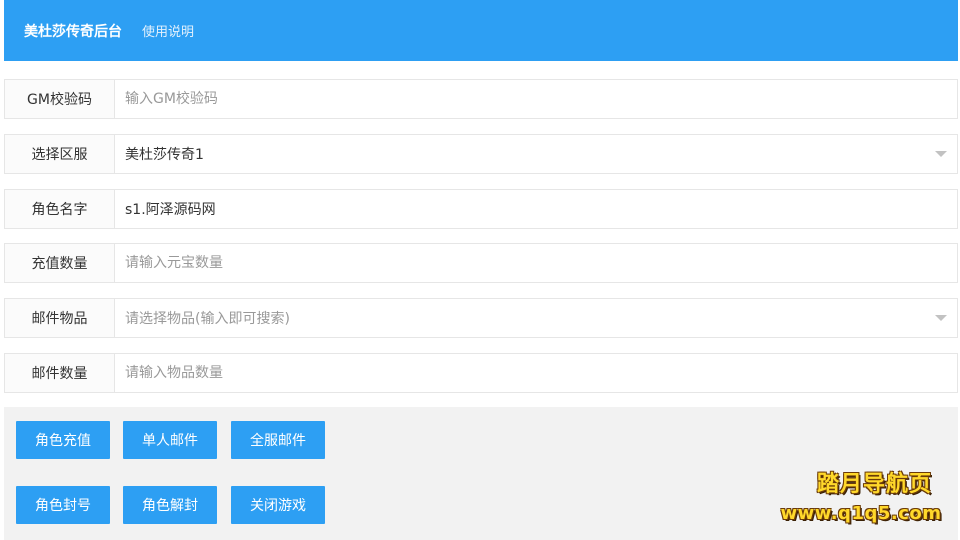 The height and width of the screenshot is (540, 960). Describe the element at coordinates (278, 440) in the screenshot. I see `server-mail-button: 全服邮件` at that location.